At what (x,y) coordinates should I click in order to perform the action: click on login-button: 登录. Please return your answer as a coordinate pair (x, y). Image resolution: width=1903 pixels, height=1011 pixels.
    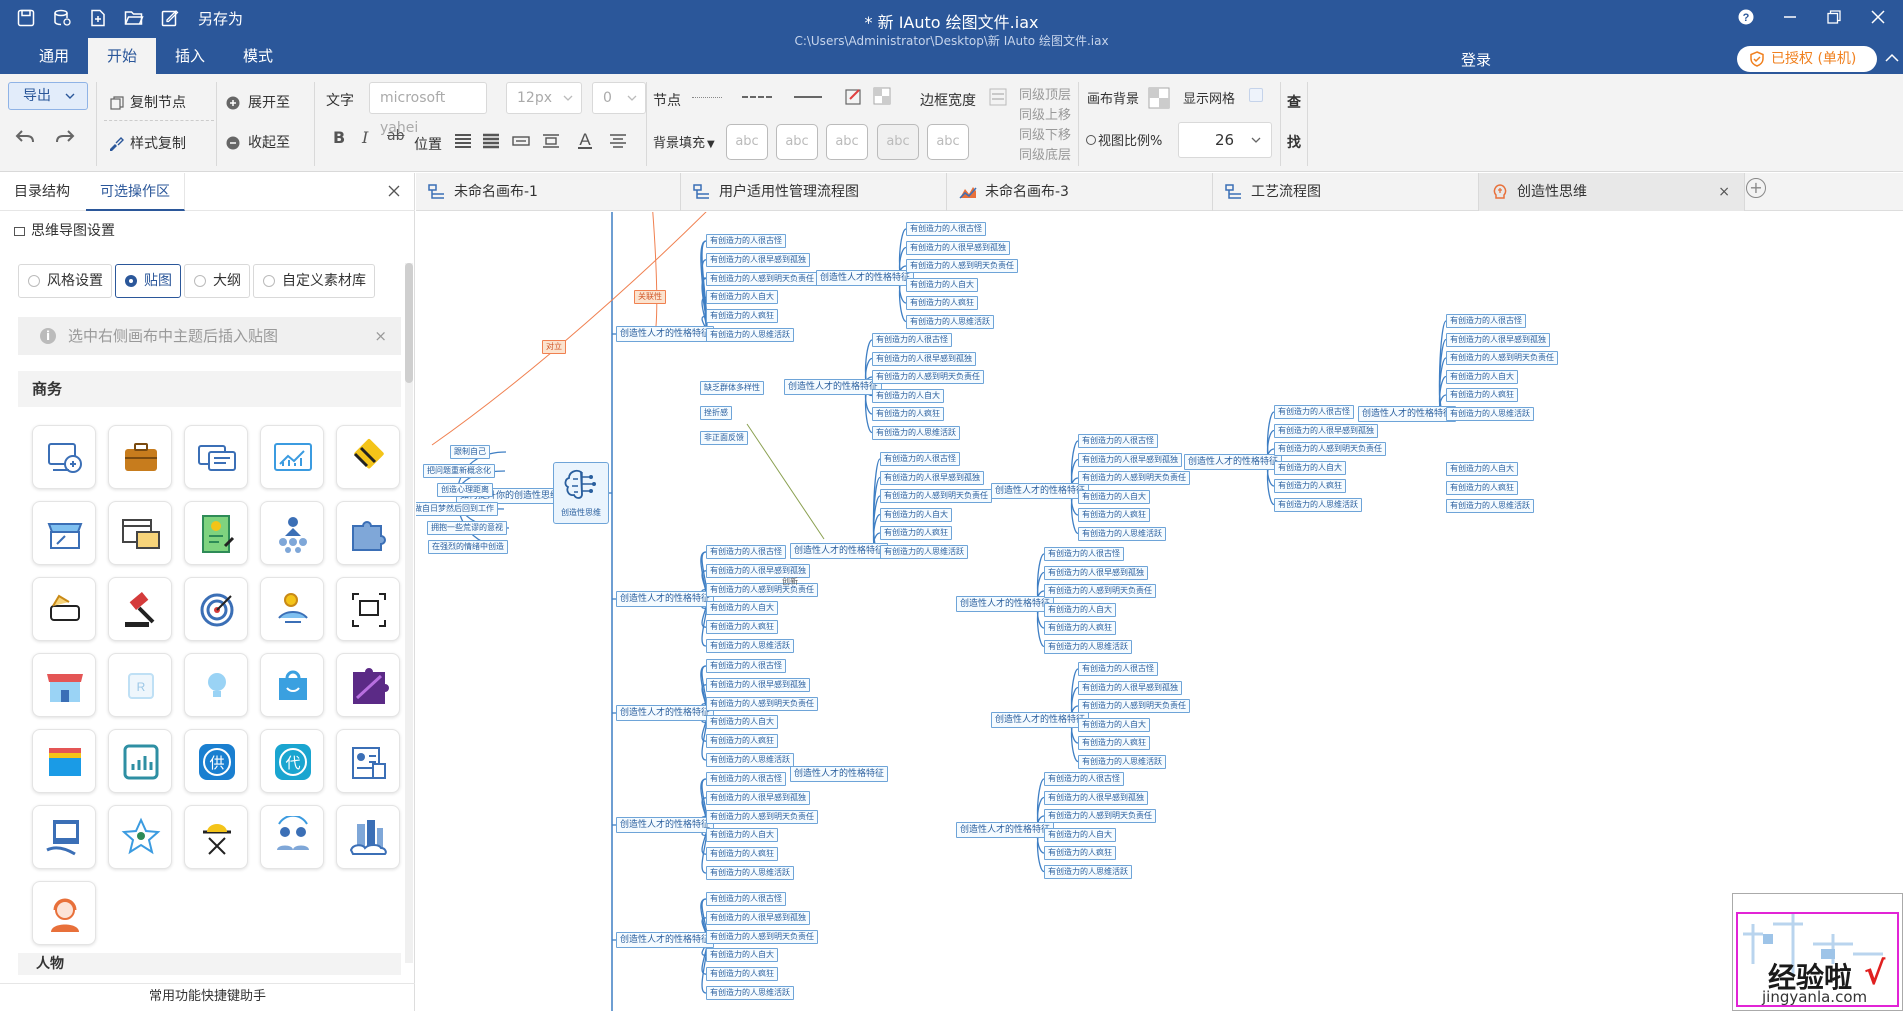
    Looking at the image, I should click on (1476, 59).